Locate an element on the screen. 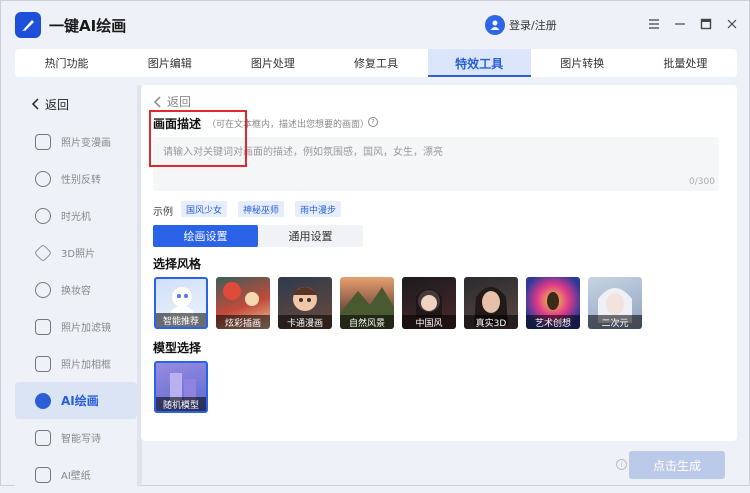 The height and width of the screenshot is (493, 750). style-label: 炫彩插画 is located at coordinates (243, 322).